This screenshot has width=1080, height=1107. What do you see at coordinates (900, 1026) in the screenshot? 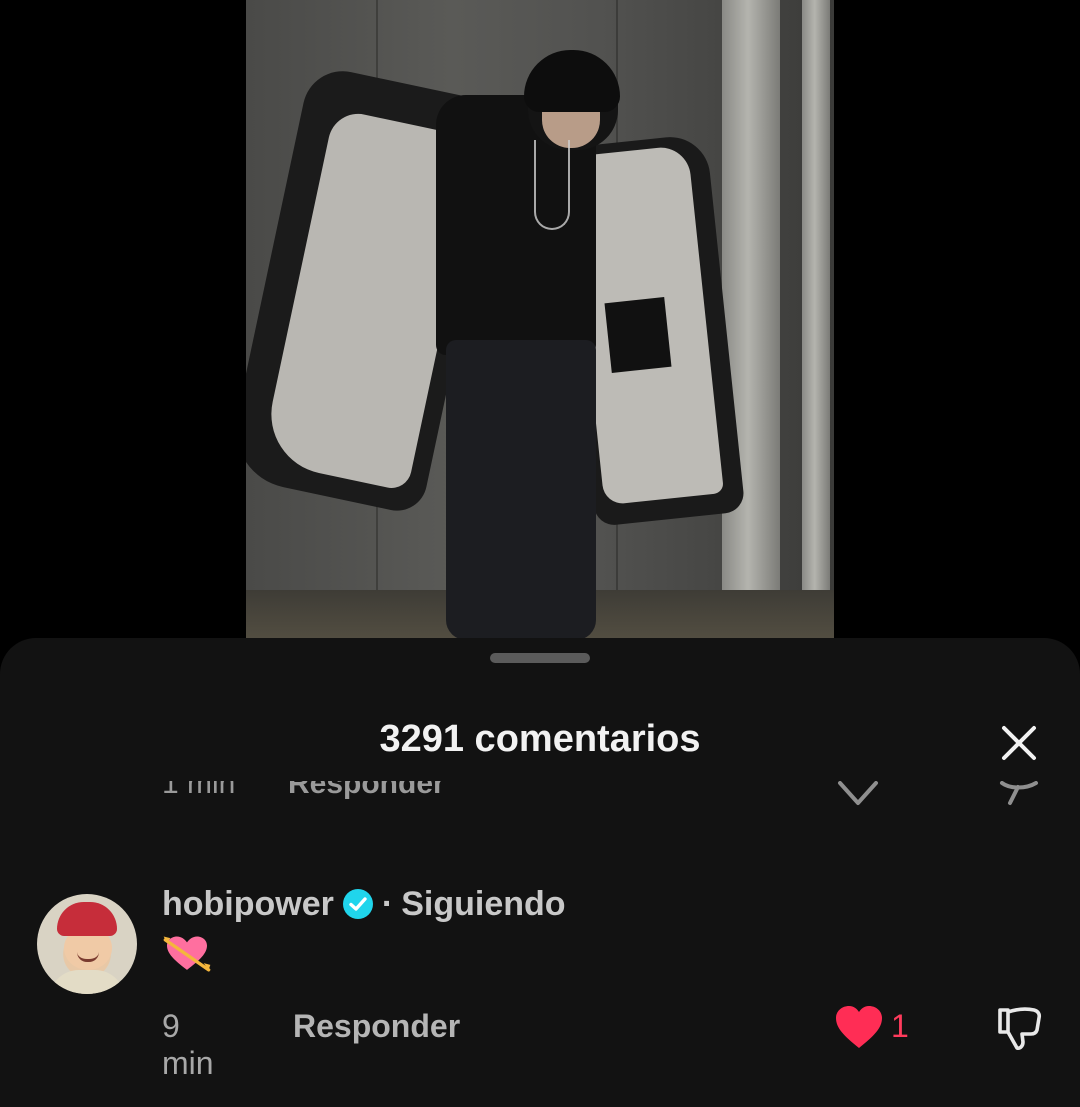
I see `like-count: 1` at bounding box center [900, 1026].